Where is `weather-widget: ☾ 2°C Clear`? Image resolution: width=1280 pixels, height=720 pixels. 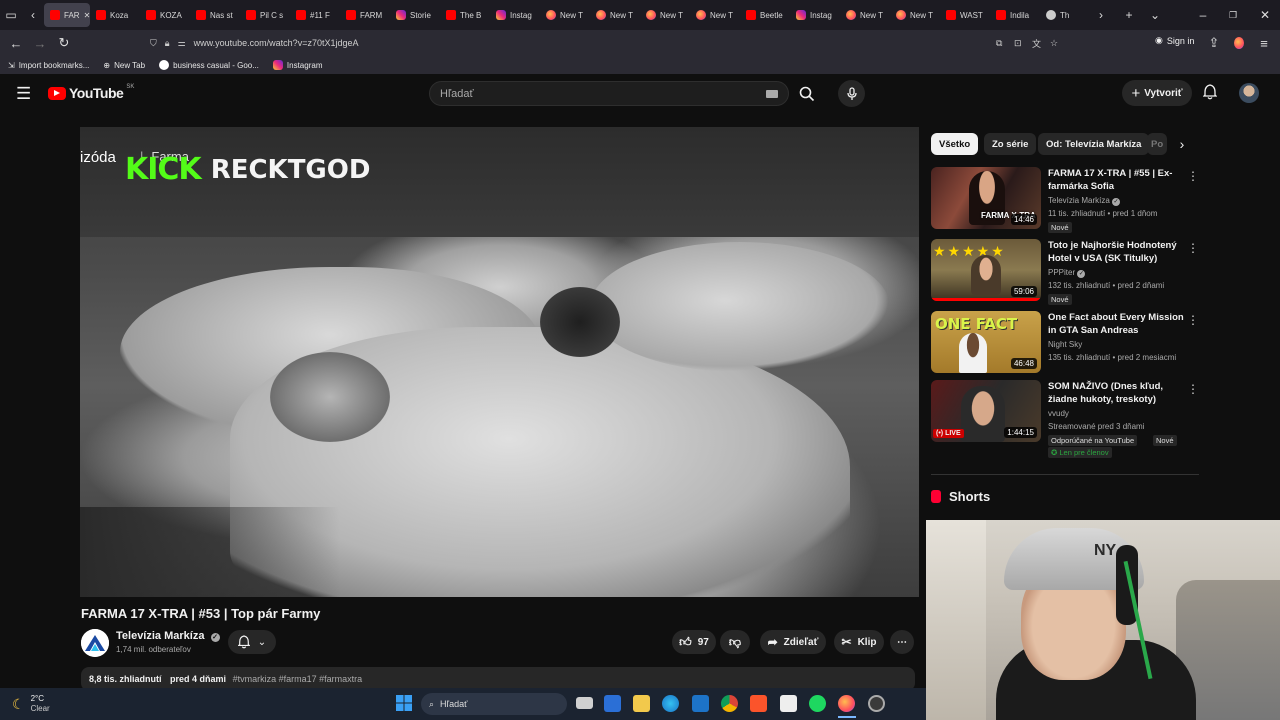
weather-widget: ☾ 2°C Clear is located at coordinates (31, 704).